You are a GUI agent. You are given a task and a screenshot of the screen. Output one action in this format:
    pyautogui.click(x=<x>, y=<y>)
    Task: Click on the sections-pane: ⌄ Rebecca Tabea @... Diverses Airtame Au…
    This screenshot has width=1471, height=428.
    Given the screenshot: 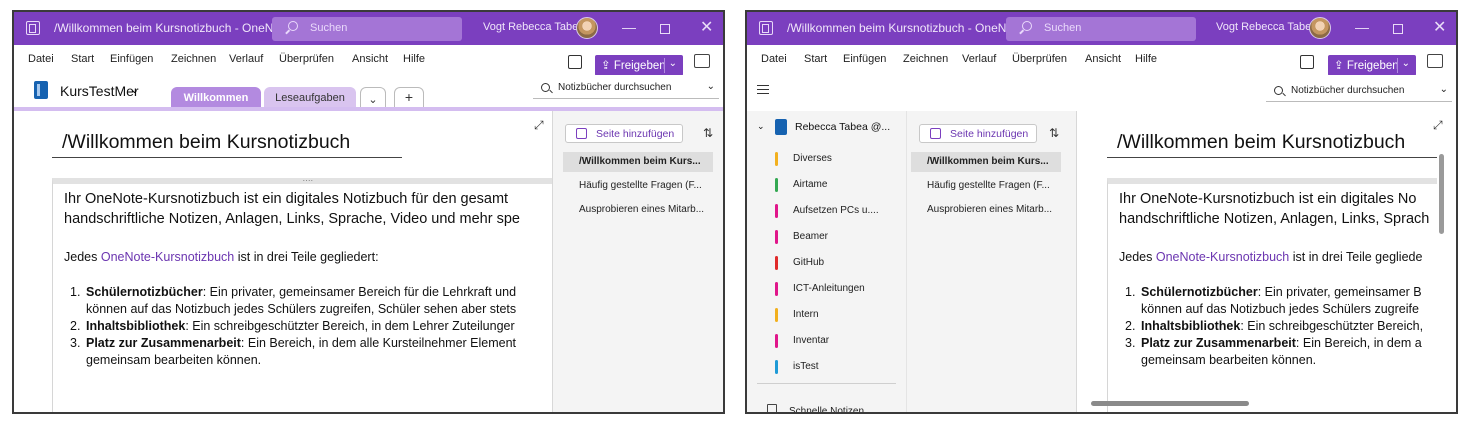 What is the action you would take?
    pyautogui.click(x=827, y=261)
    